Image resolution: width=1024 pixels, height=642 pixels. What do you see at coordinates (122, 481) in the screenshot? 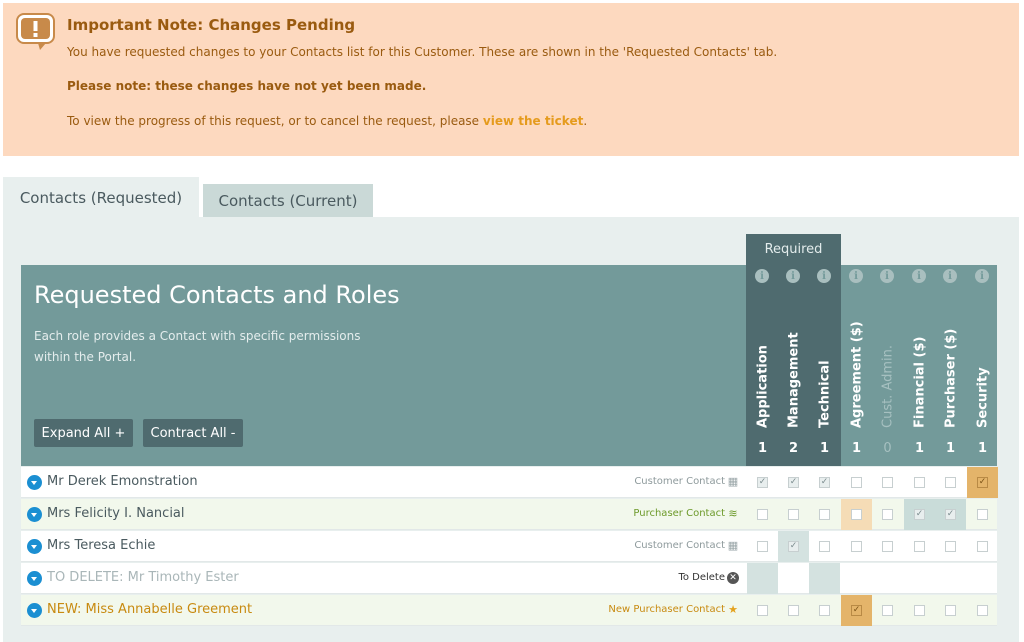
I see `contact-name: Mr Derek Emonstration` at bounding box center [122, 481].